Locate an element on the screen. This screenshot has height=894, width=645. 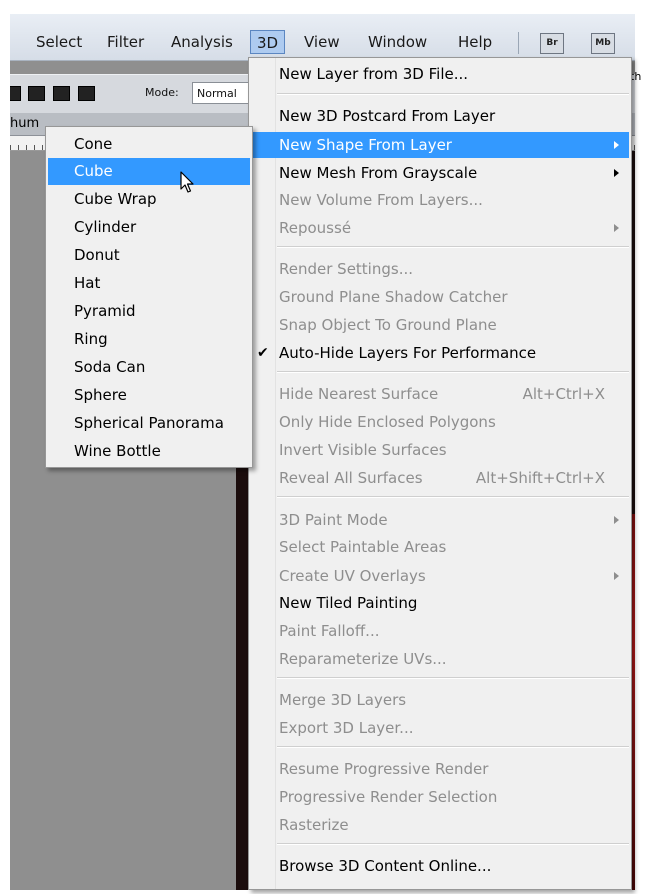
menu-3d: 3D is located at coordinates (268, 42).